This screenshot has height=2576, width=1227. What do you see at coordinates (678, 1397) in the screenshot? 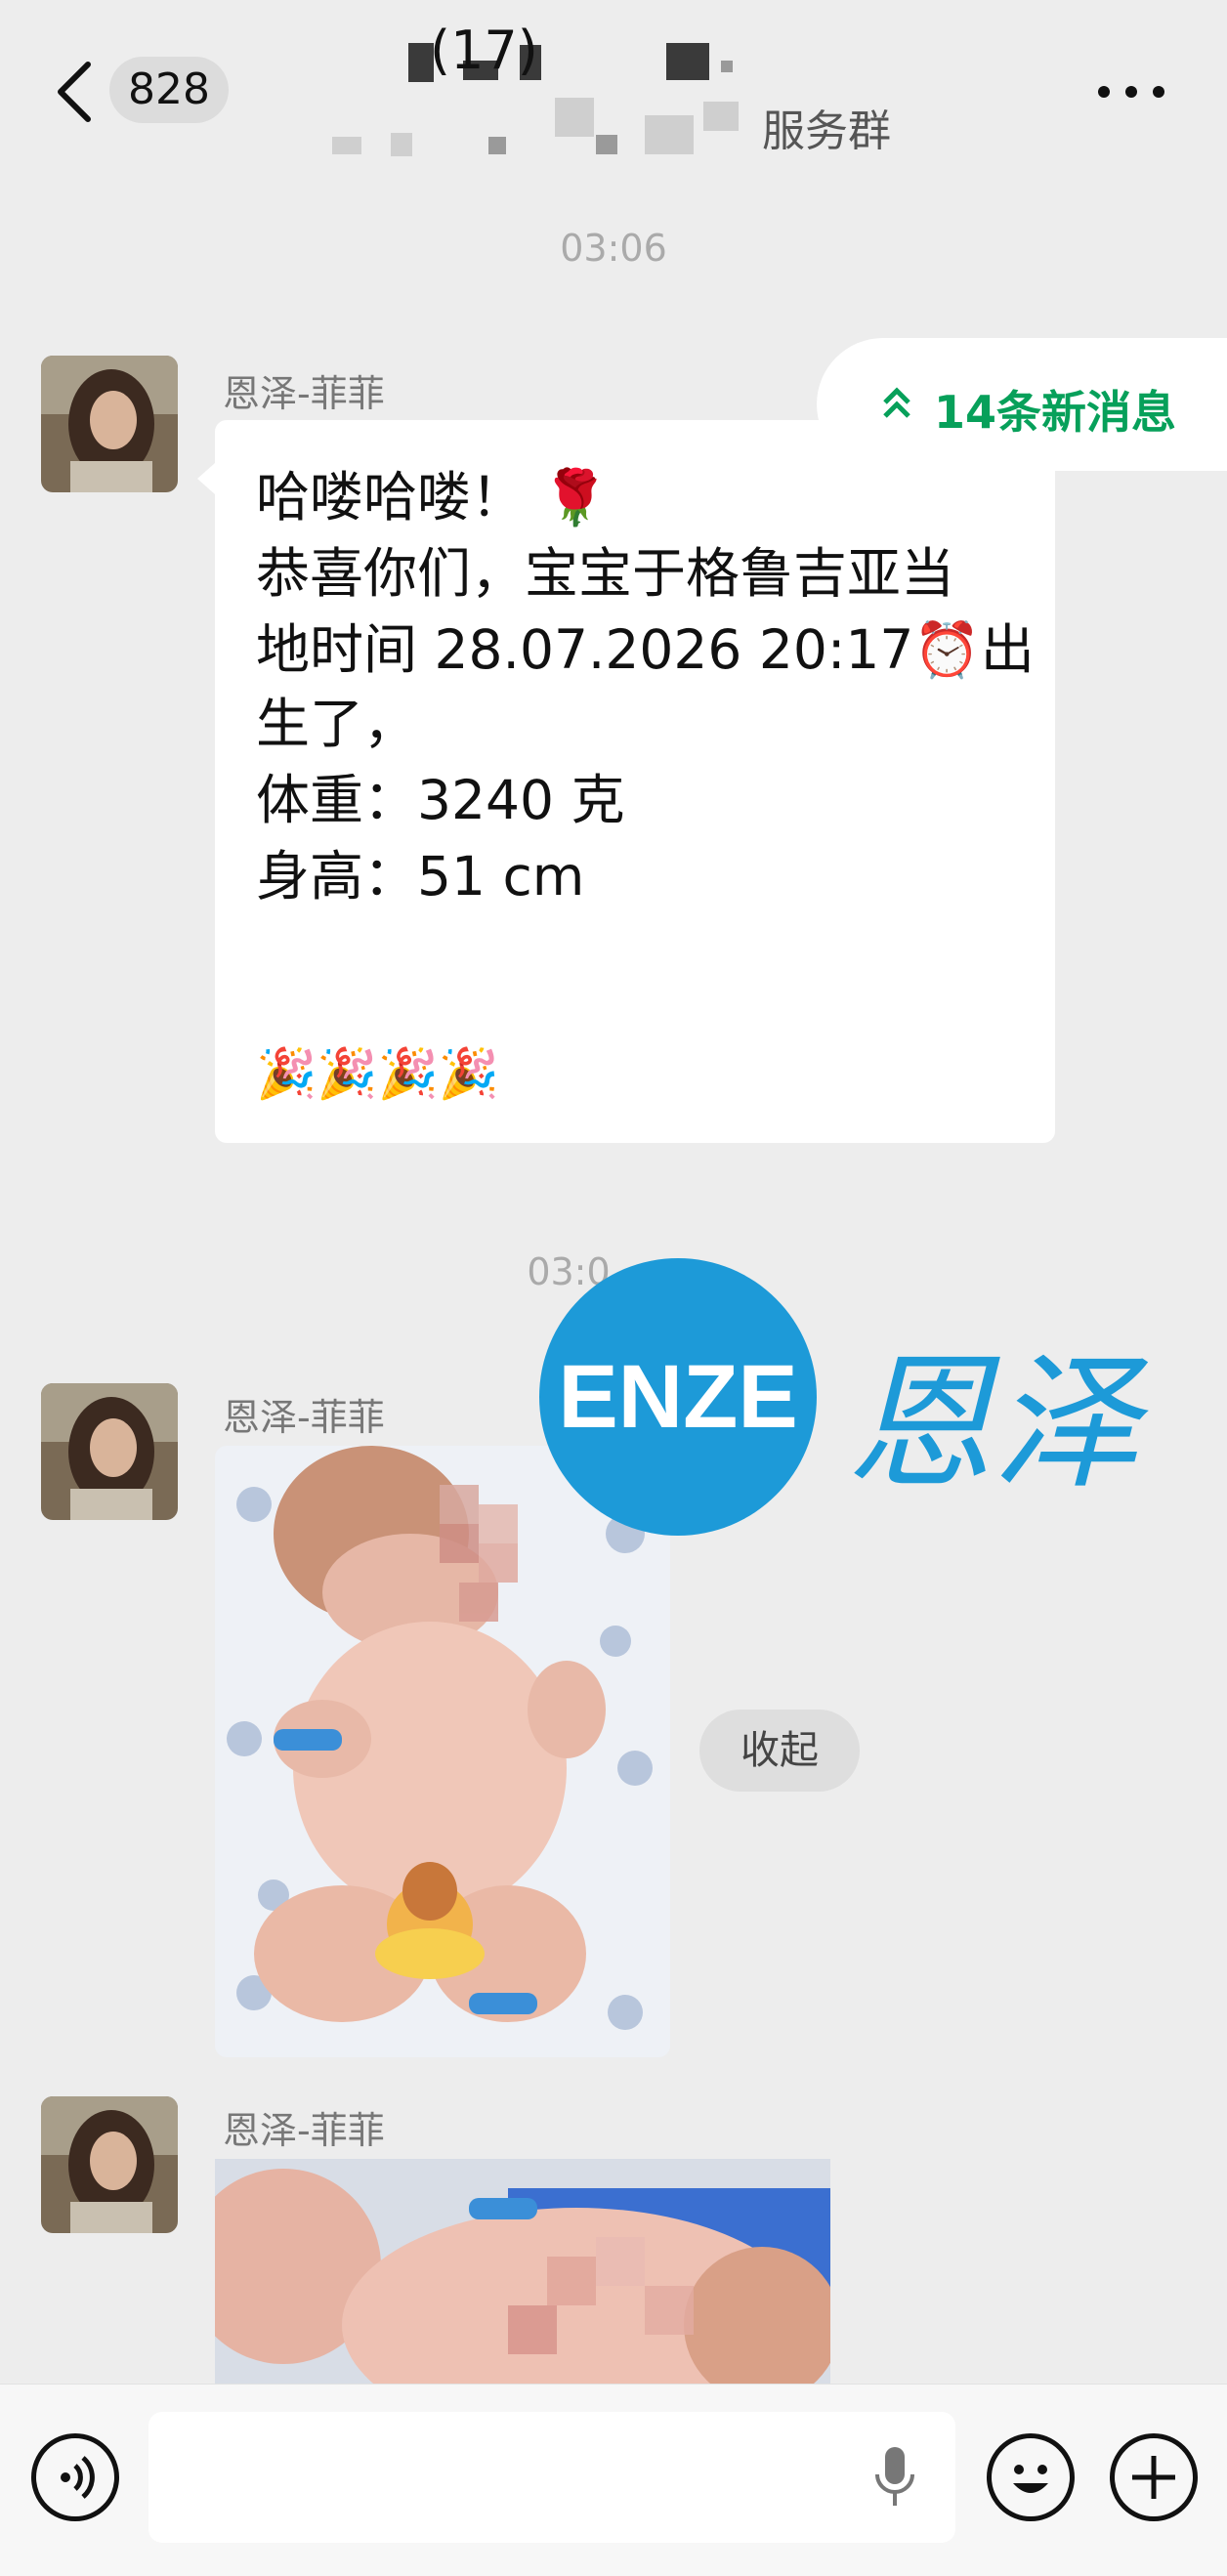
I see `enze-logo: ENZE` at bounding box center [678, 1397].